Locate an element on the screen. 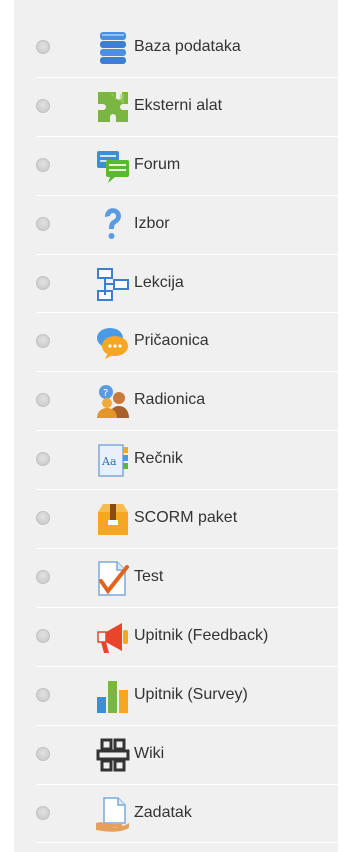 This screenshot has height=852, width=346. workshop-icon: ? is located at coordinates (113, 401).